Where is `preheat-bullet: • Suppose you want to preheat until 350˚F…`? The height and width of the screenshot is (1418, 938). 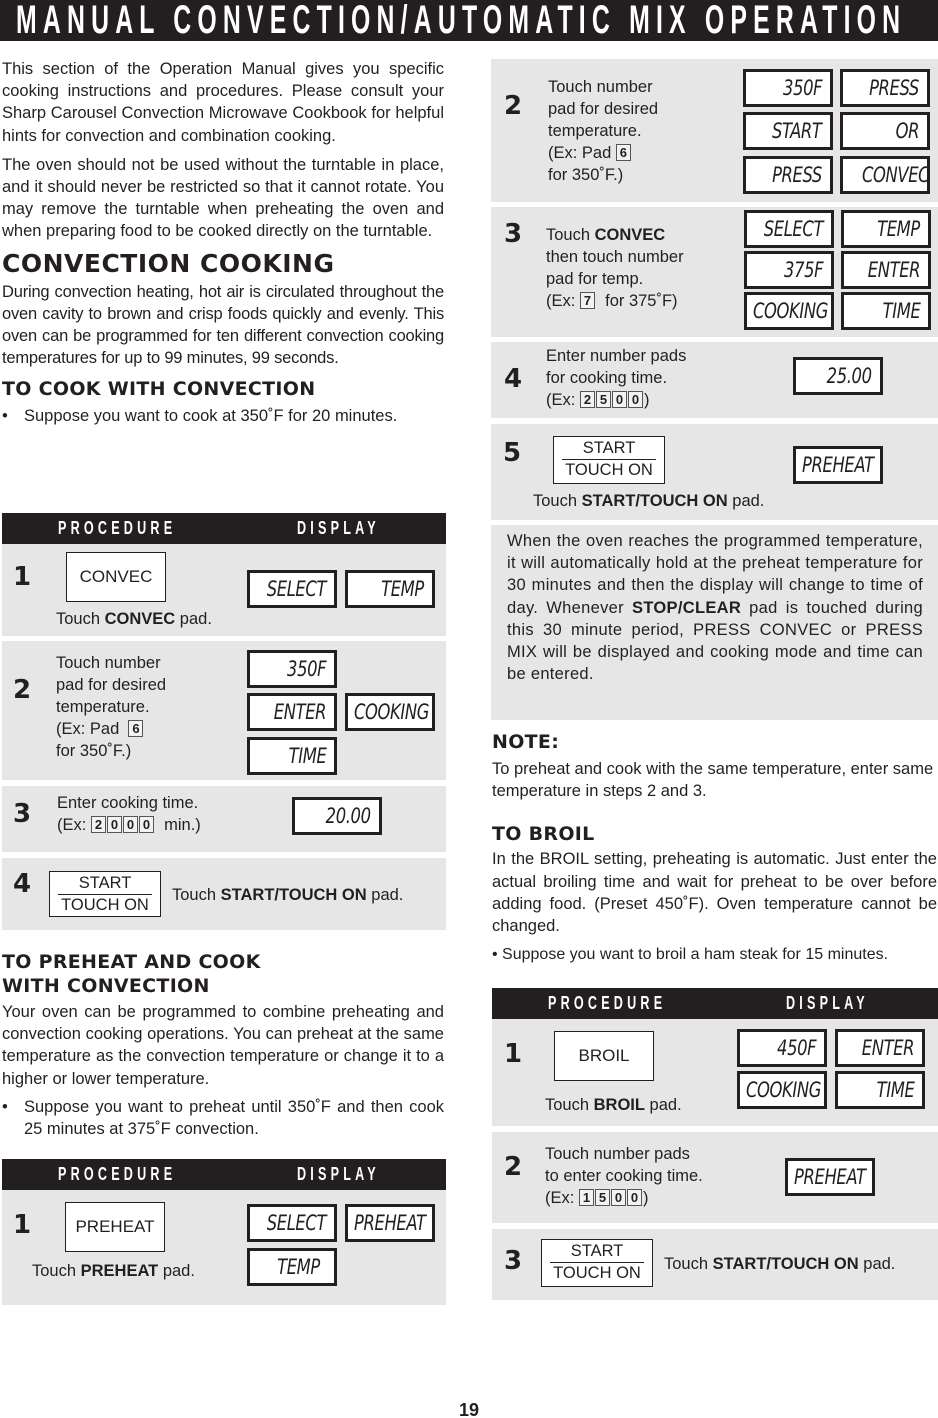 preheat-bullet: • Suppose you want to preheat until 350˚F… is located at coordinates (223, 1117).